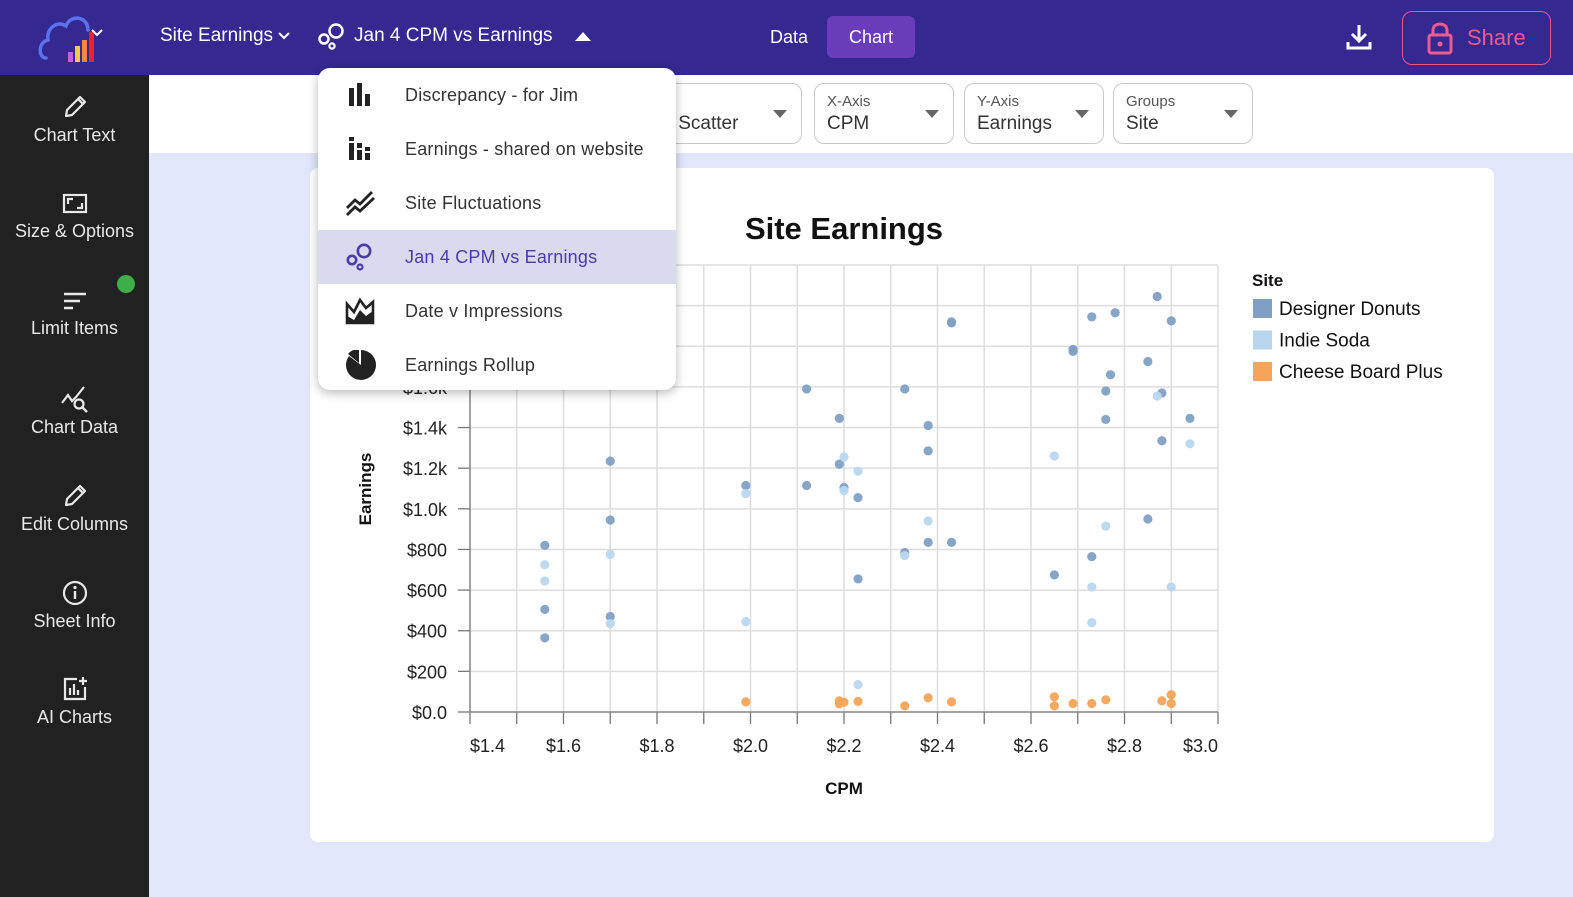 This screenshot has width=1573, height=897. What do you see at coordinates (1496, 37) in the screenshot?
I see `share-label: Share` at bounding box center [1496, 37].